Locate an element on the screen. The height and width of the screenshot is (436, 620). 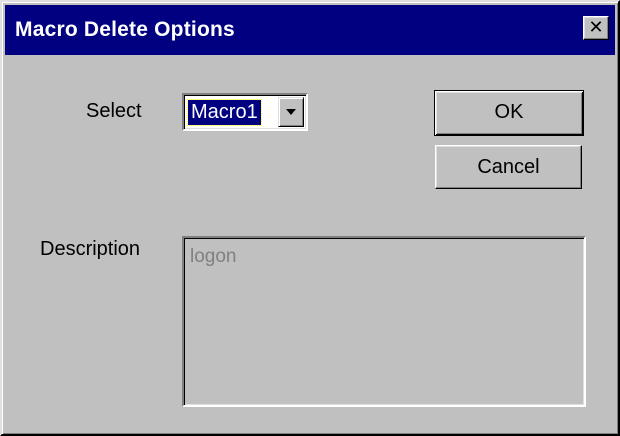
ok-button: OK is located at coordinates (509, 113).